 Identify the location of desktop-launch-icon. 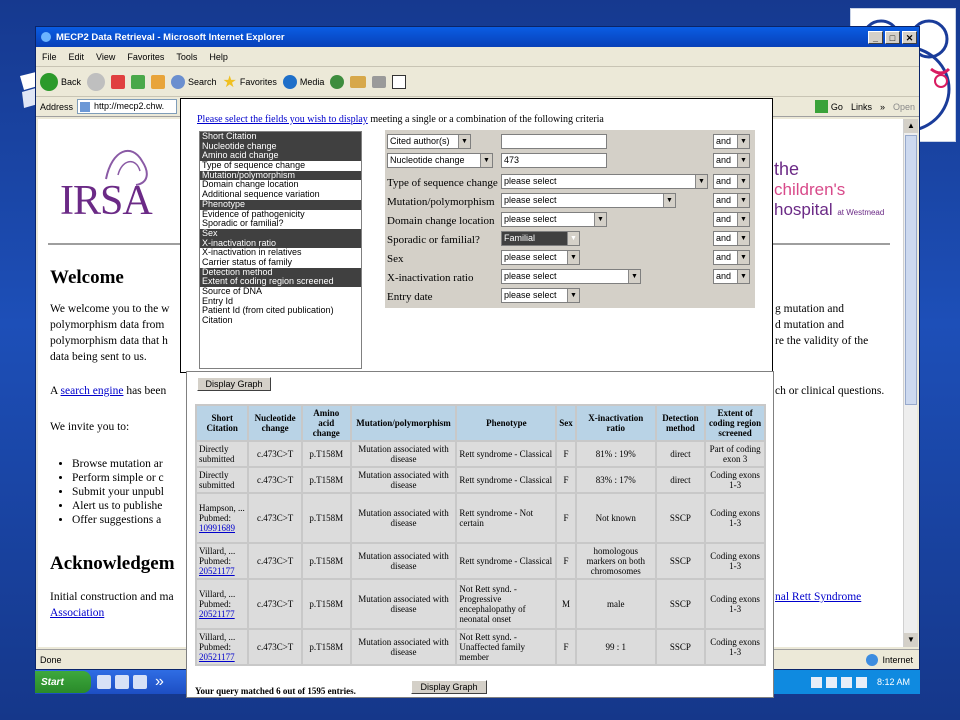
(140, 682).